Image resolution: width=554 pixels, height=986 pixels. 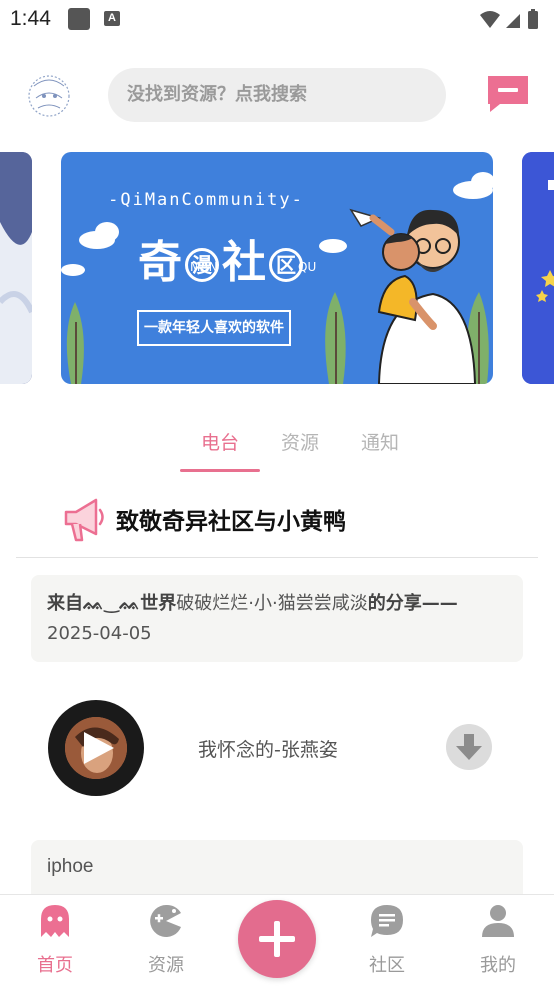 I want to click on search-input: 没找到资源？点我搜索, so click(x=277, y=95).